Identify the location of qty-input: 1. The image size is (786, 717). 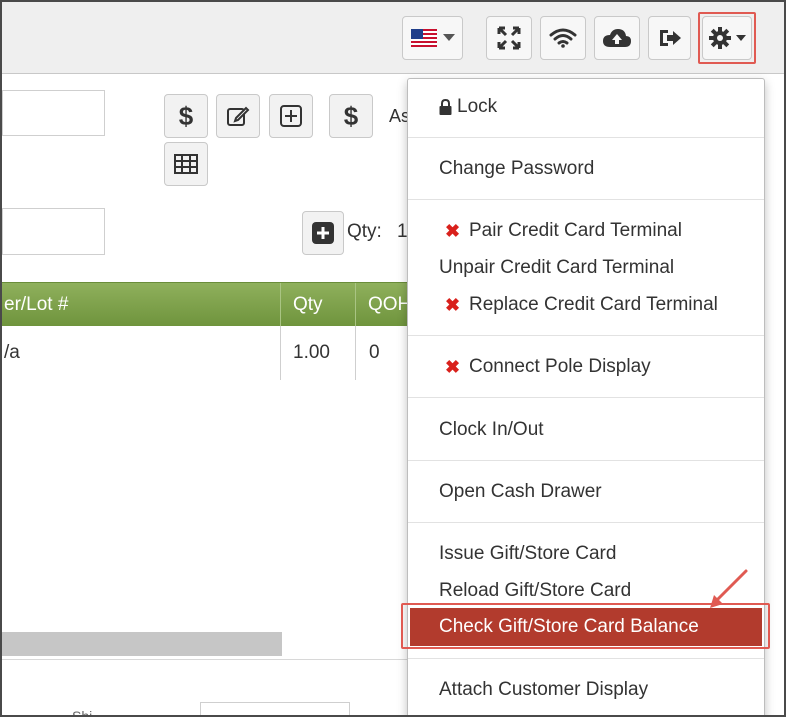
(402, 232).